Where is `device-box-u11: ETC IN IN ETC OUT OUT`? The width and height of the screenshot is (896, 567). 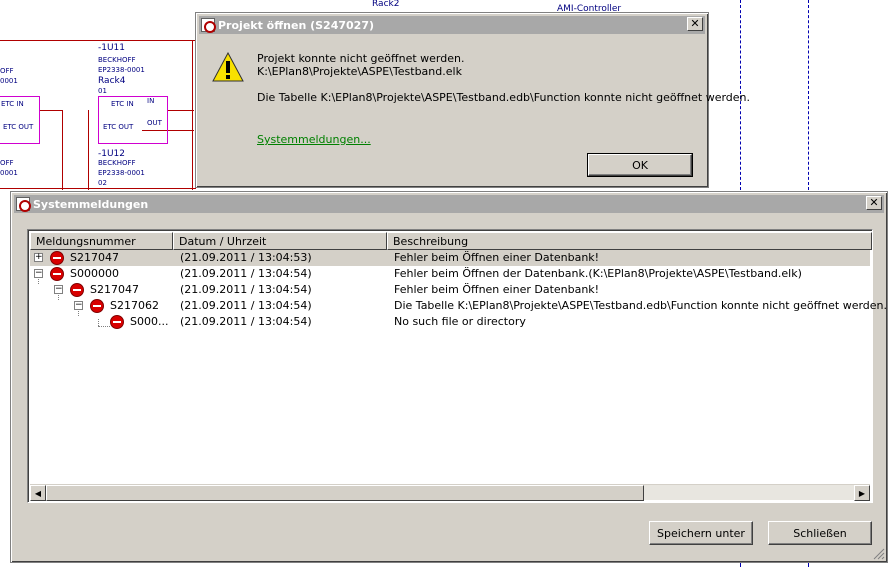
device-box-u11: ETC IN IN ETC OUT OUT is located at coordinates (133, 120).